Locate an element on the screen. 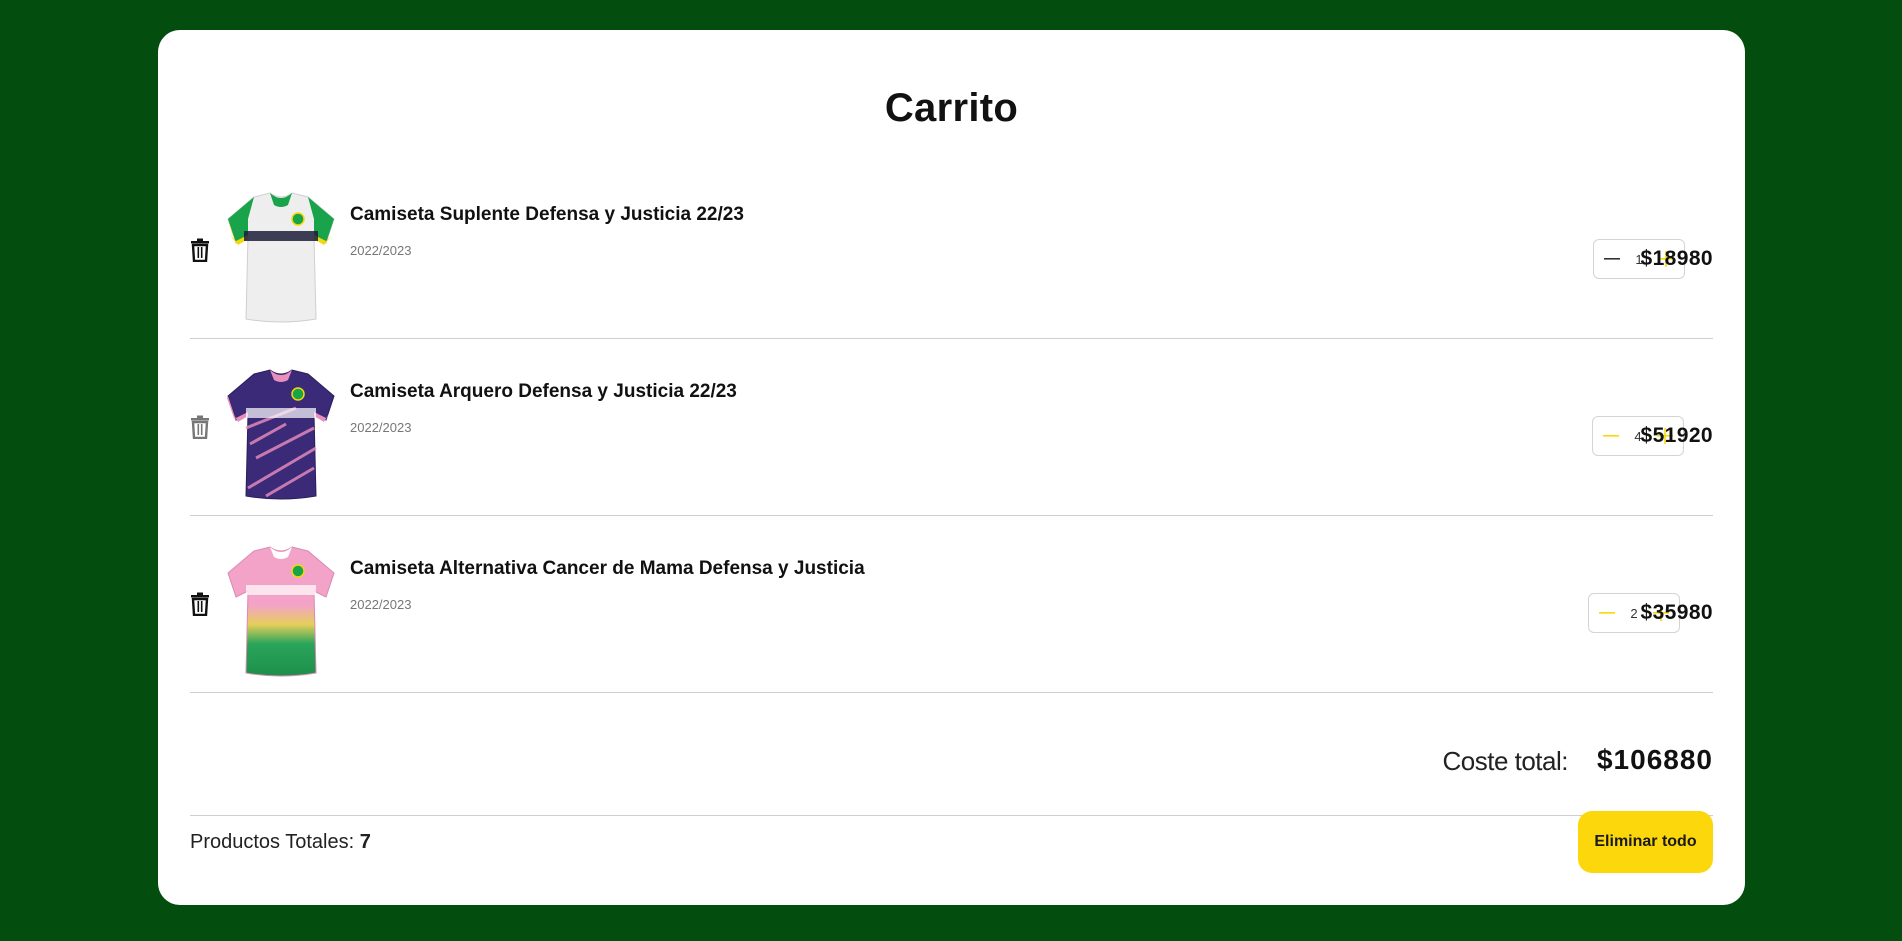 This screenshot has height=941, width=1902. quantity-value: 2 is located at coordinates (1634, 613).